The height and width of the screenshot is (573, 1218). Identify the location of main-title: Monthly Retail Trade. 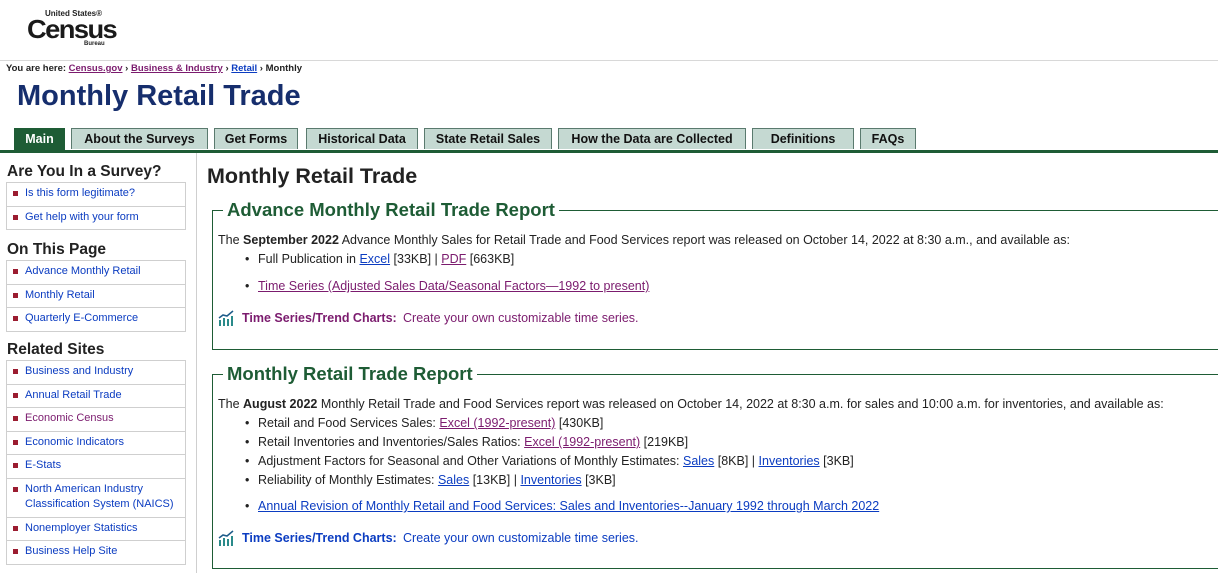
(312, 176).